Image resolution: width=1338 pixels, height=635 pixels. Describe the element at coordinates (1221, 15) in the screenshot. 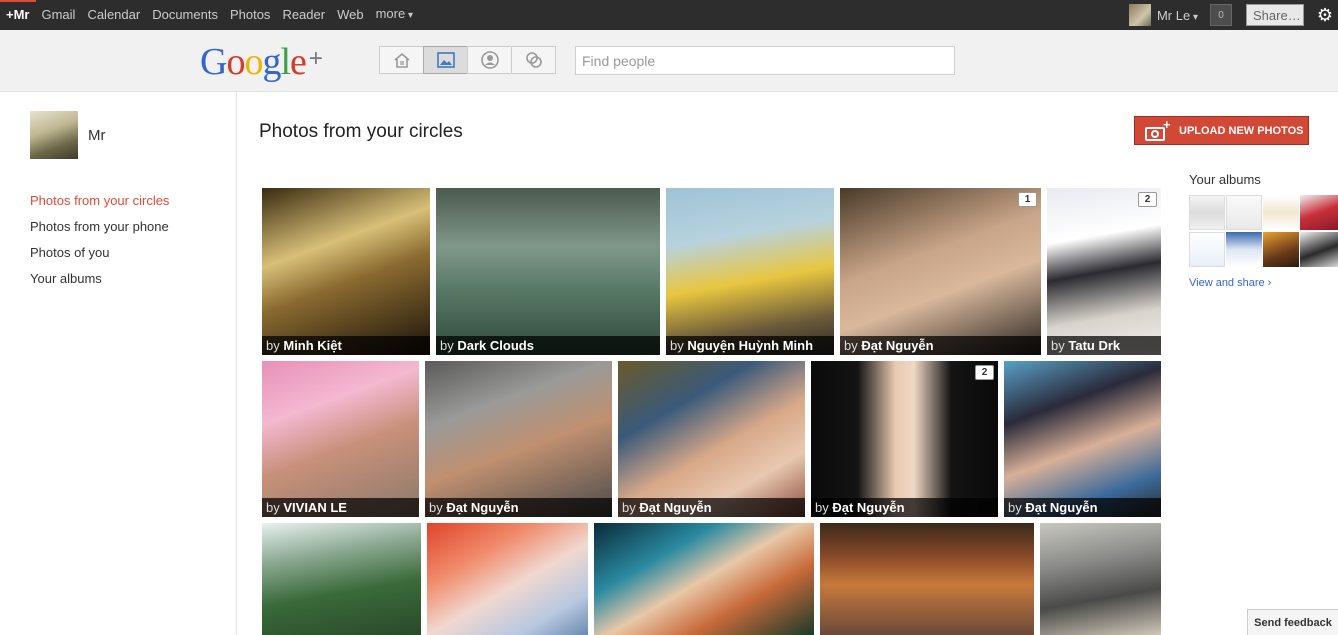

I see `notification-count: 0` at that location.